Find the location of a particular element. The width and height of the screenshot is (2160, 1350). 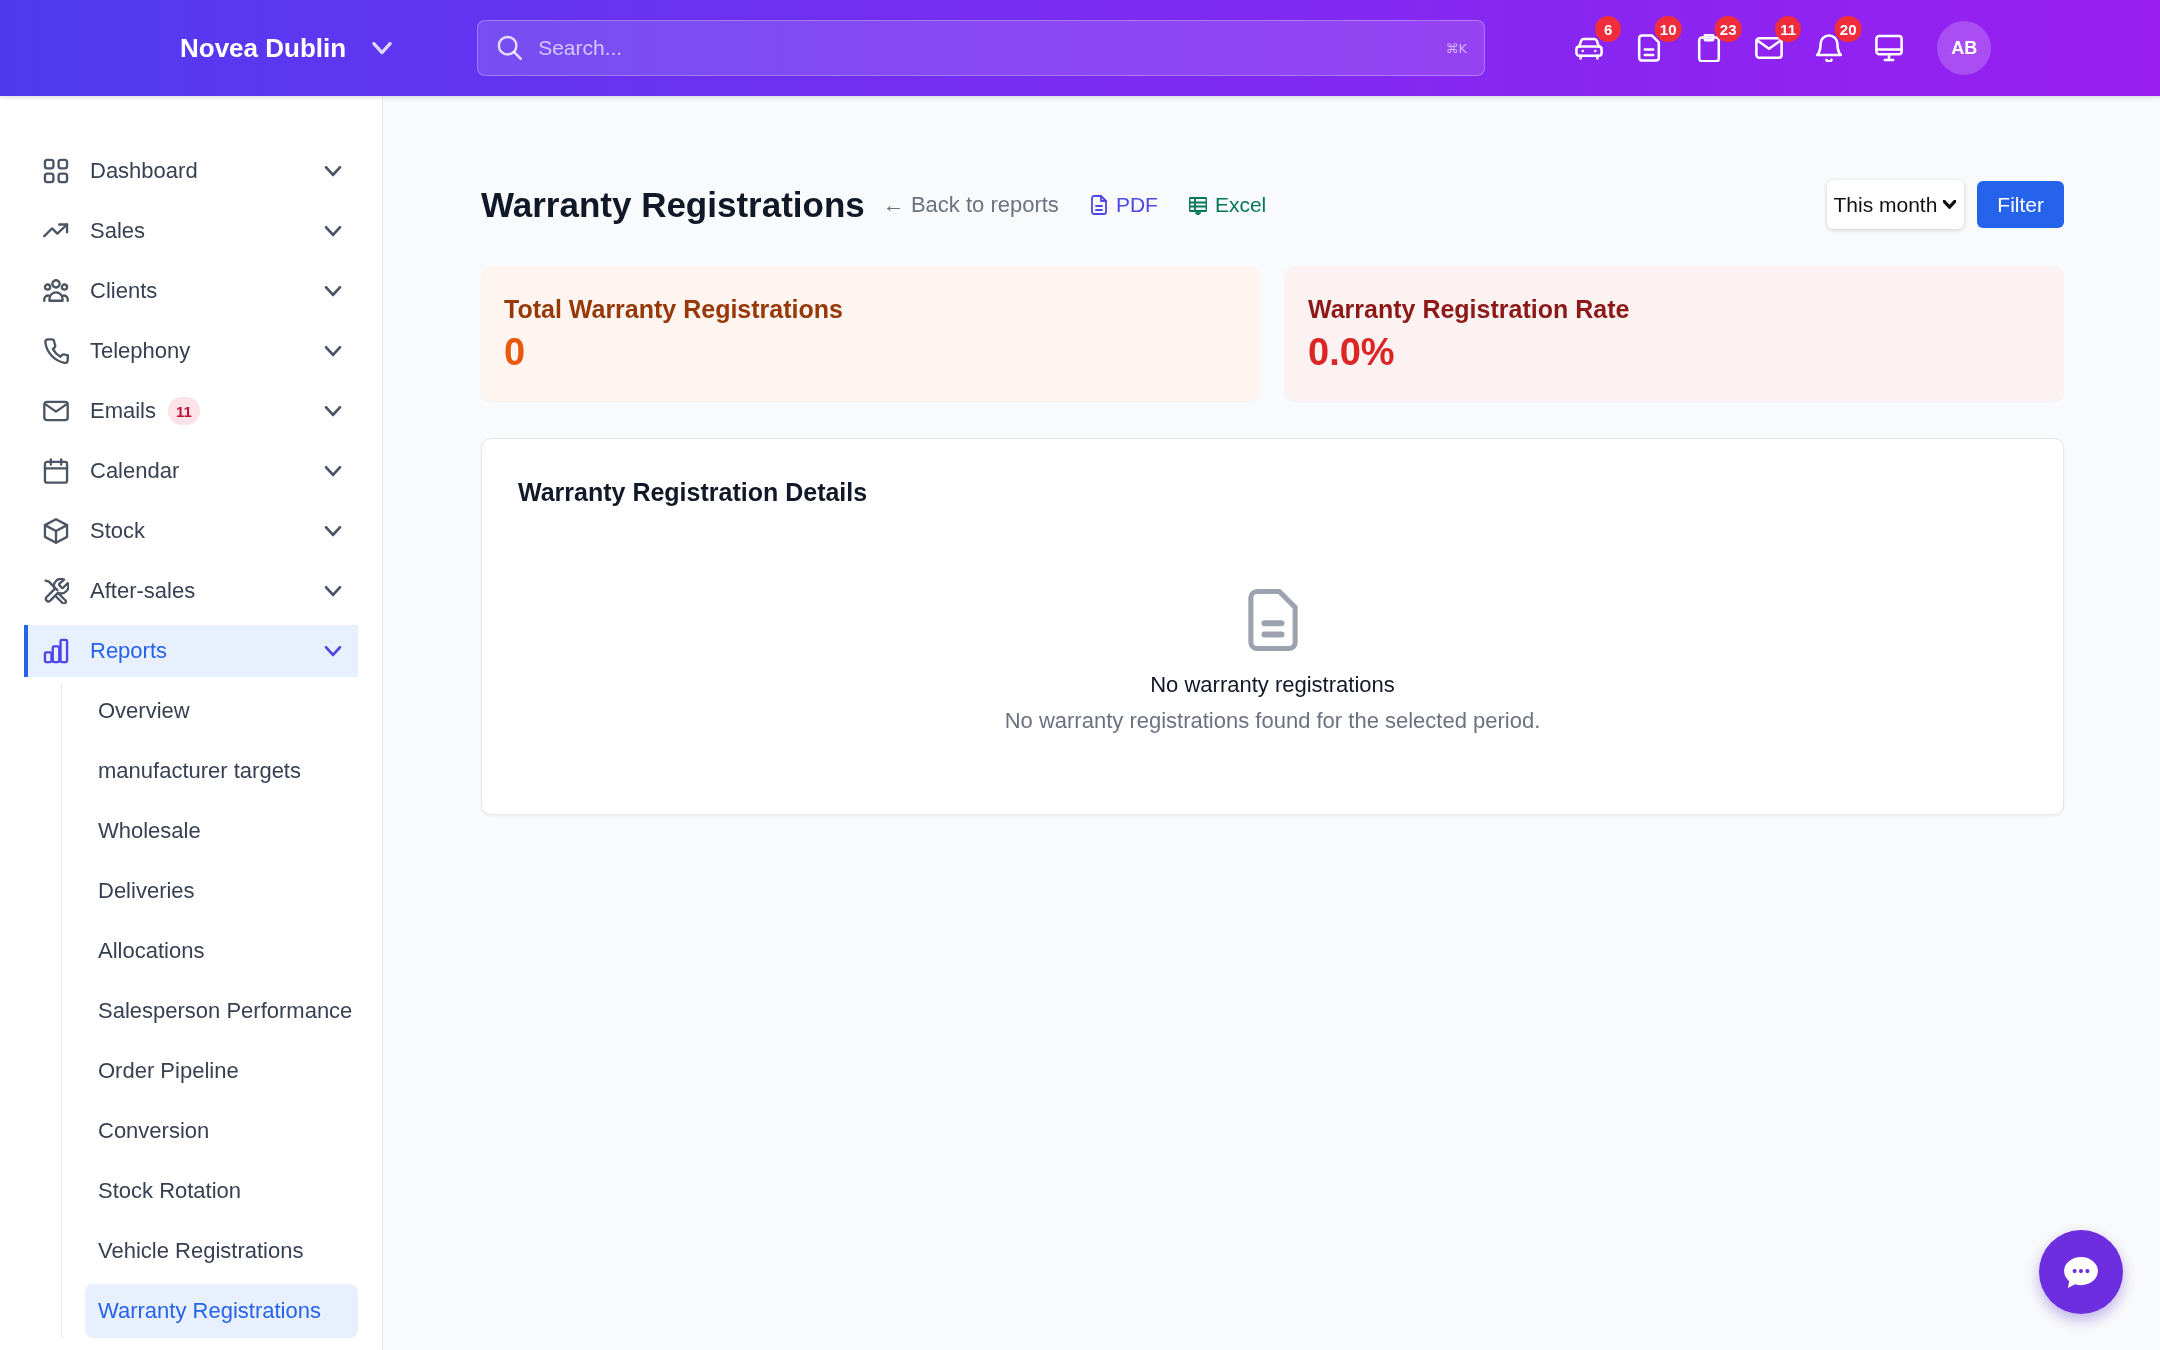

nav-subitem: Deliveries is located at coordinates (221, 891).